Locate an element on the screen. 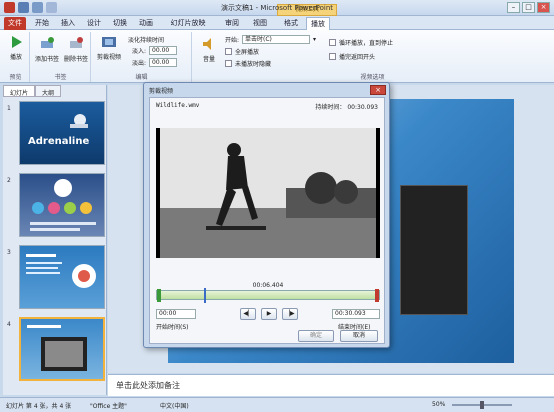 This screenshot has width=554, height=412. tab-slideshow: 幻灯片放映 is located at coordinates (188, 23).